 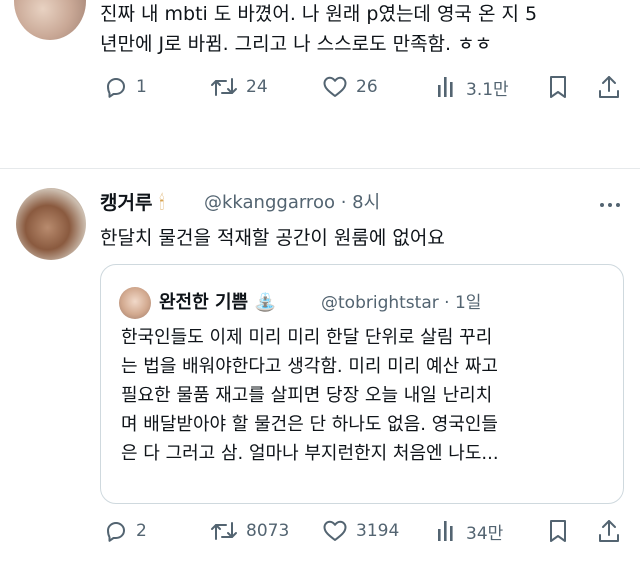 I want to click on quote-text-line: 며 배달받아야 할 물건은 단 하나도 없음. 영국인들, so click(x=309, y=424).